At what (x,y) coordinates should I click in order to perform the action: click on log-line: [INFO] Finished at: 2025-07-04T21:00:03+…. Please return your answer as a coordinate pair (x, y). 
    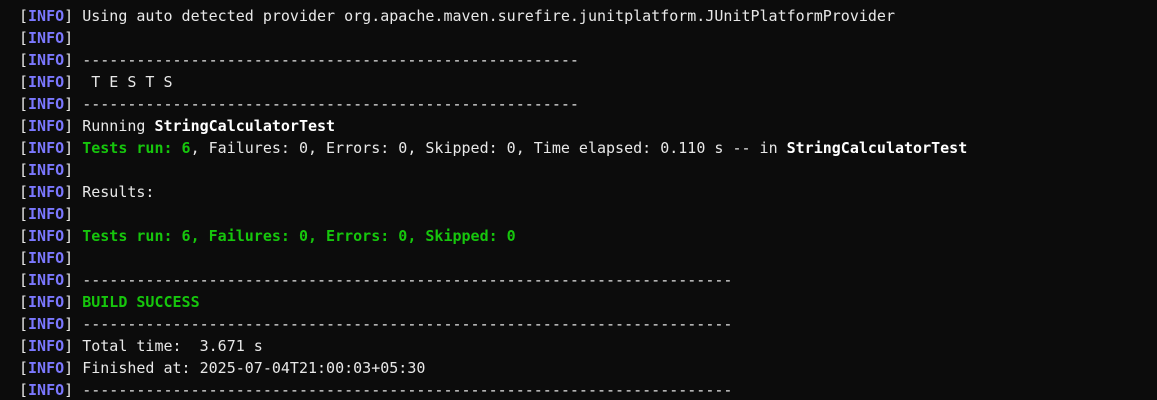
    Looking at the image, I should click on (588, 368).